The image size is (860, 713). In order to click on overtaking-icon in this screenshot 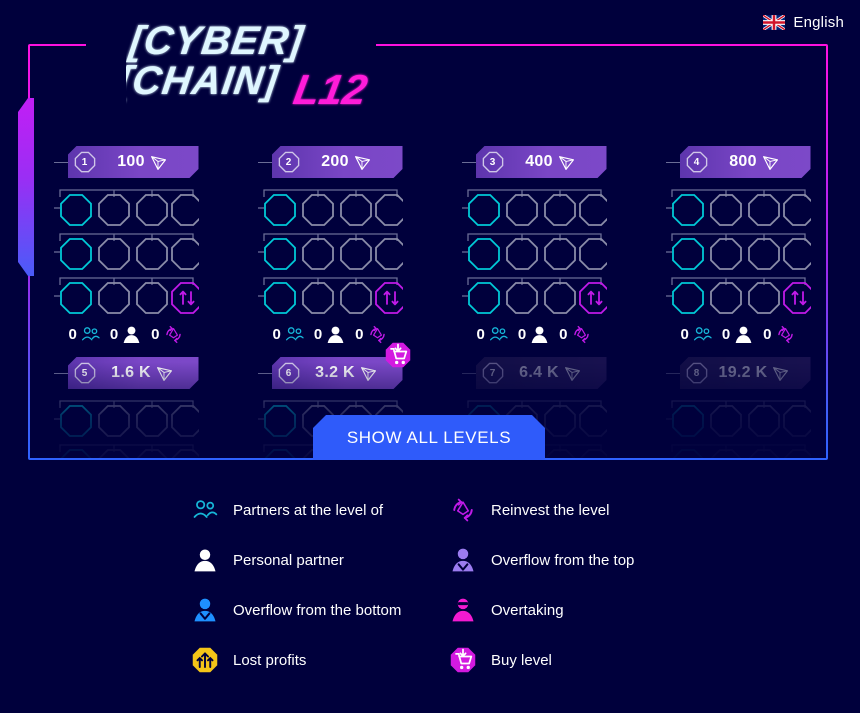, I will do `click(463, 610)`.